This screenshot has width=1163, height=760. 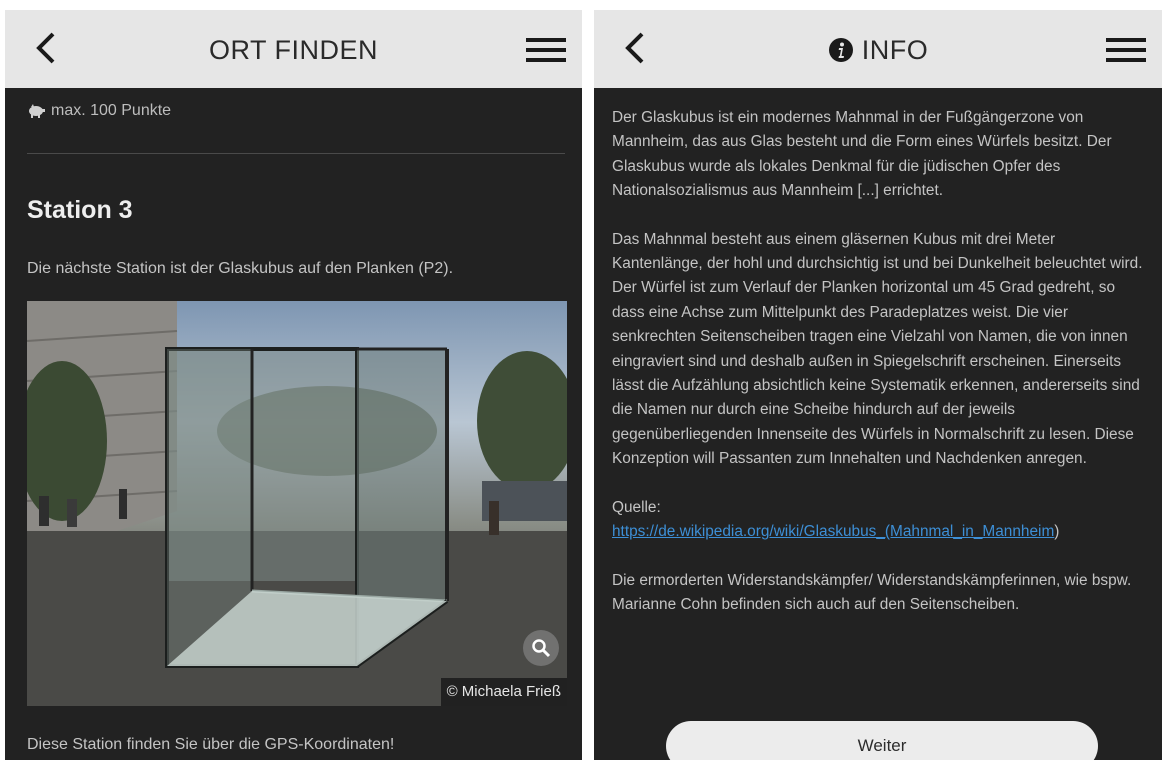 What do you see at coordinates (296, 153) in the screenshot?
I see `divider` at bounding box center [296, 153].